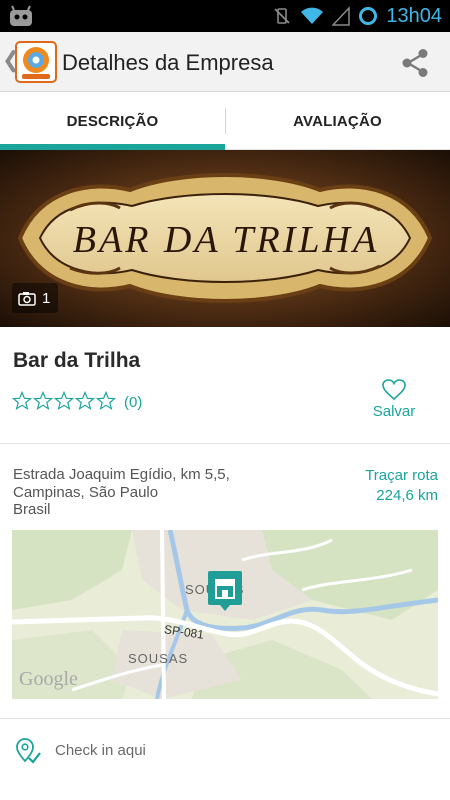  I want to click on address-line-1: Estrada Joaquim Egídio, km 5,5,, so click(121, 474).